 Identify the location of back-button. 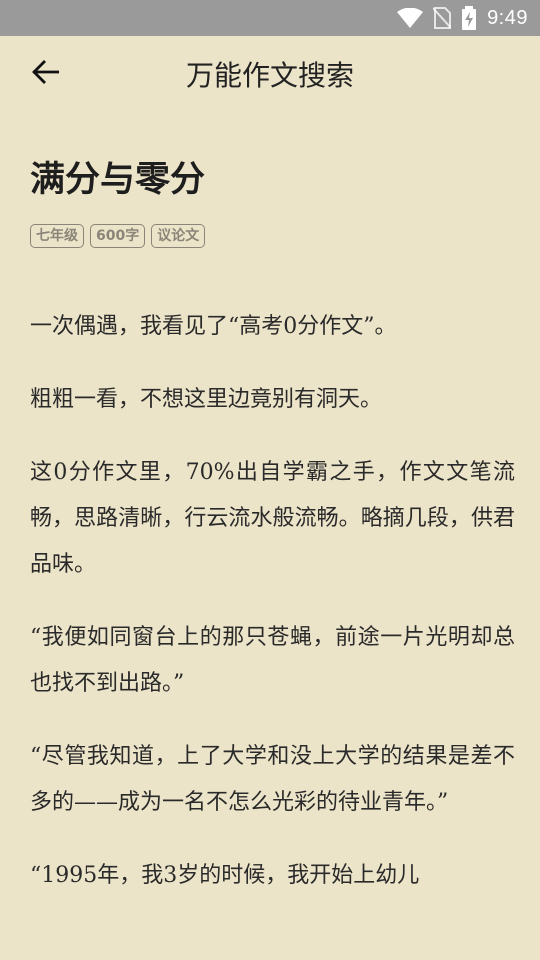
(46, 74).